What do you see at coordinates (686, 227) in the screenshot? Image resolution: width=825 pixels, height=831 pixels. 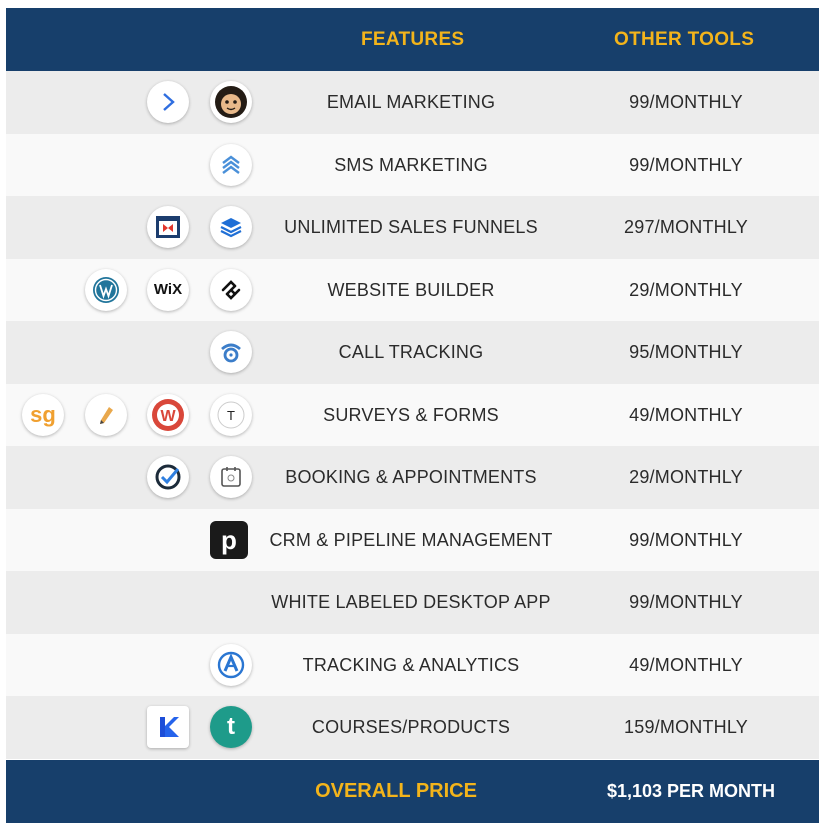 I see `price-value: 297/MONTHLY` at bounding box center [686, 227].